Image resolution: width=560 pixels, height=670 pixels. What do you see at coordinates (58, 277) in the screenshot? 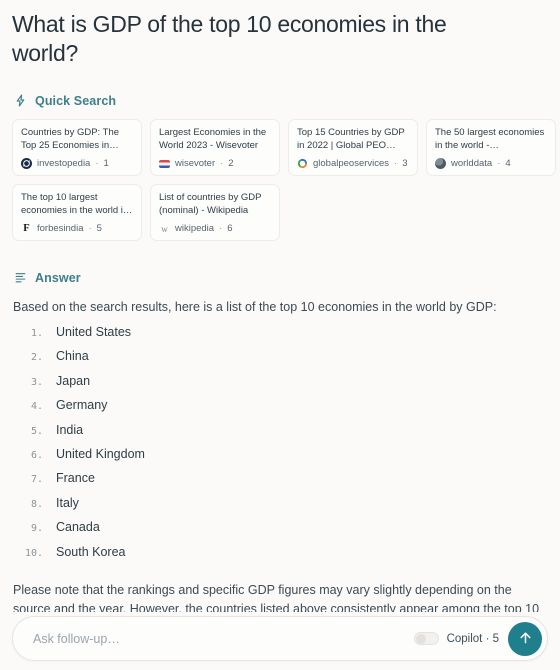
I see `answer-label: Answer` at bounding box center [58, 277].